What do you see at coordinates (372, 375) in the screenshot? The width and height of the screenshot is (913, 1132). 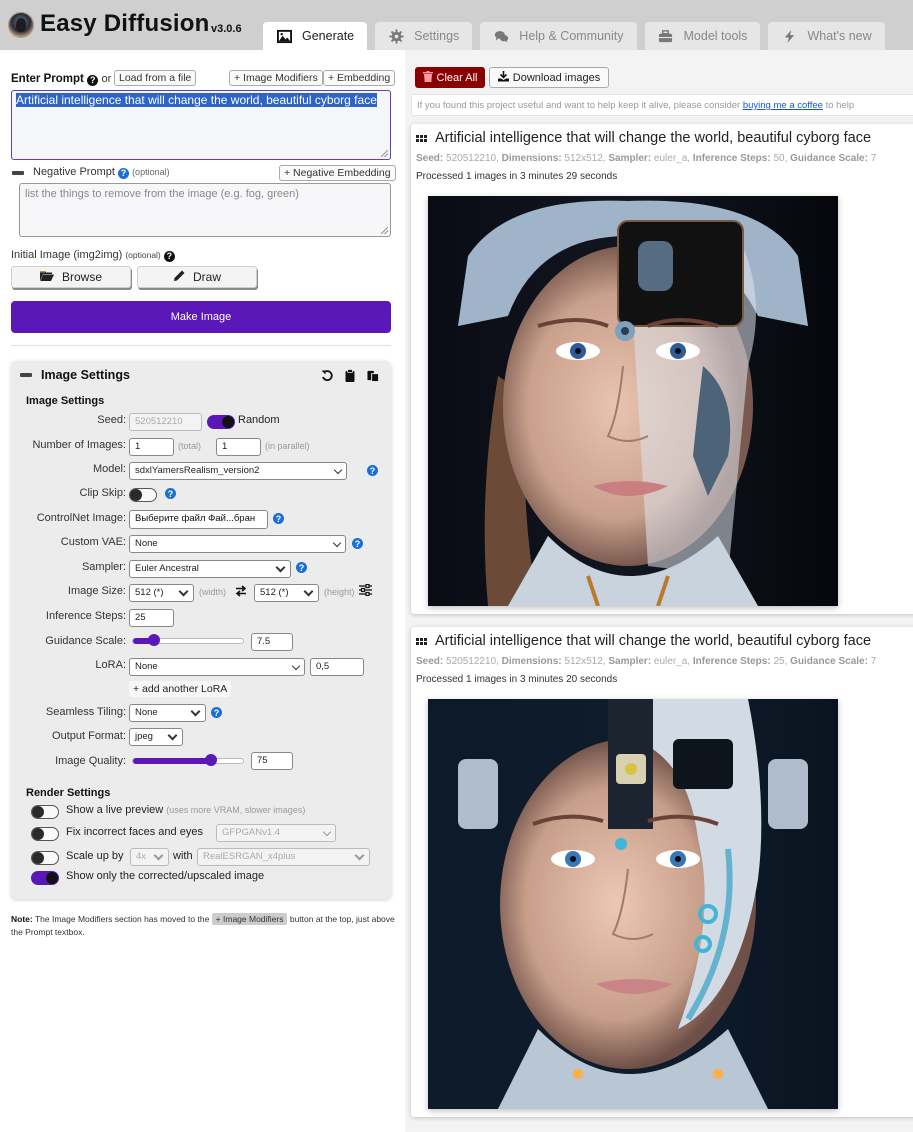 I see `paste-icon` at bounding box center [372, 375].